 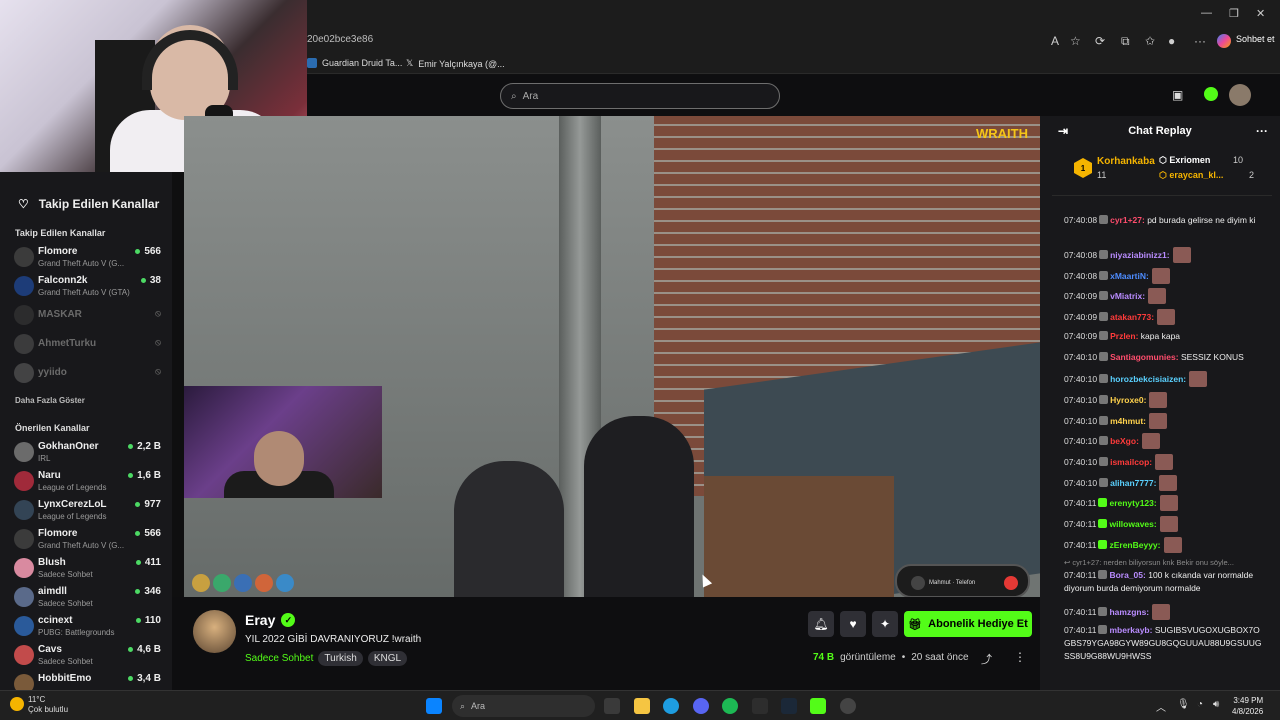 I want to click on kick-app-icon, so click(x=818, y=706).